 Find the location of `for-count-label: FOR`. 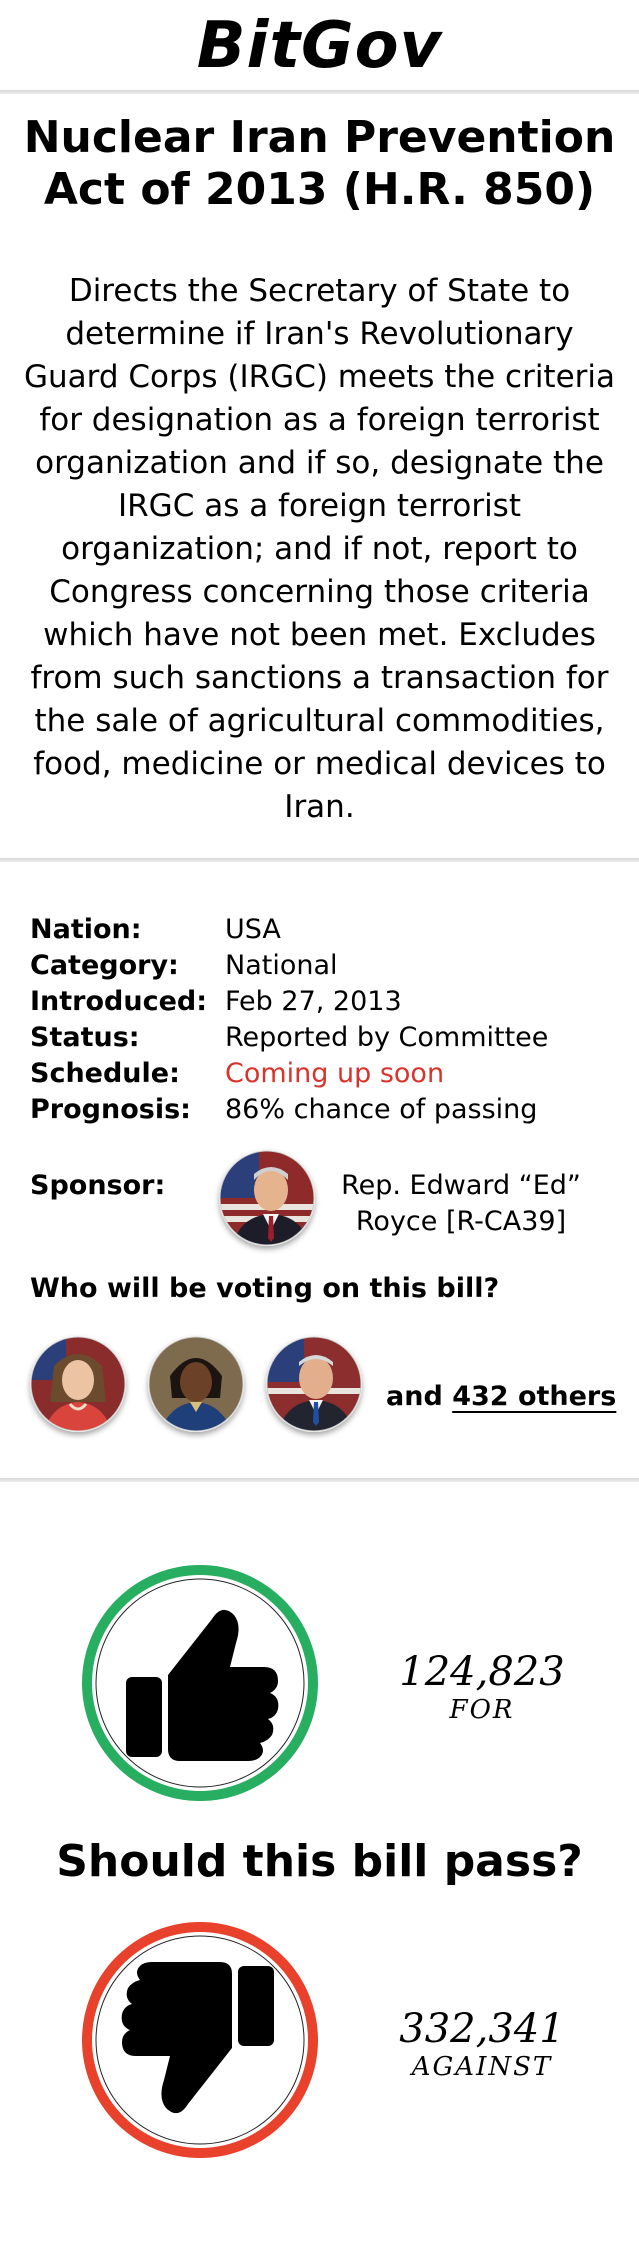

for-count-label: FOR is located at coordinates (482, 1710).